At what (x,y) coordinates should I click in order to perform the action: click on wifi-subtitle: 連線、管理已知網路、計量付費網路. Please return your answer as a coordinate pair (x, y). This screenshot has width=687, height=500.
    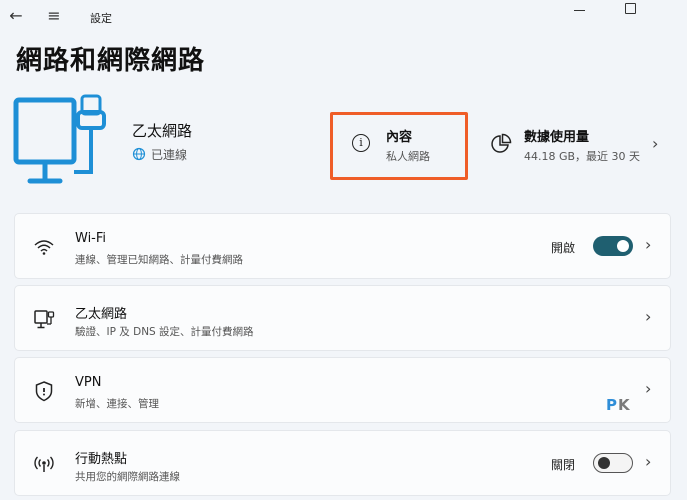
    Looking at the image, I should click on (159, 260).